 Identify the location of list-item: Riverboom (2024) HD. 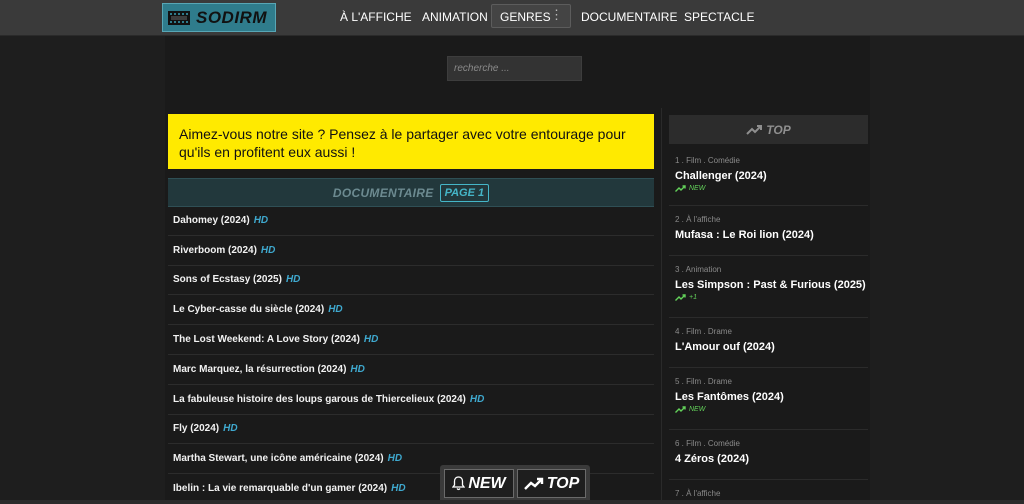
(411, 251).